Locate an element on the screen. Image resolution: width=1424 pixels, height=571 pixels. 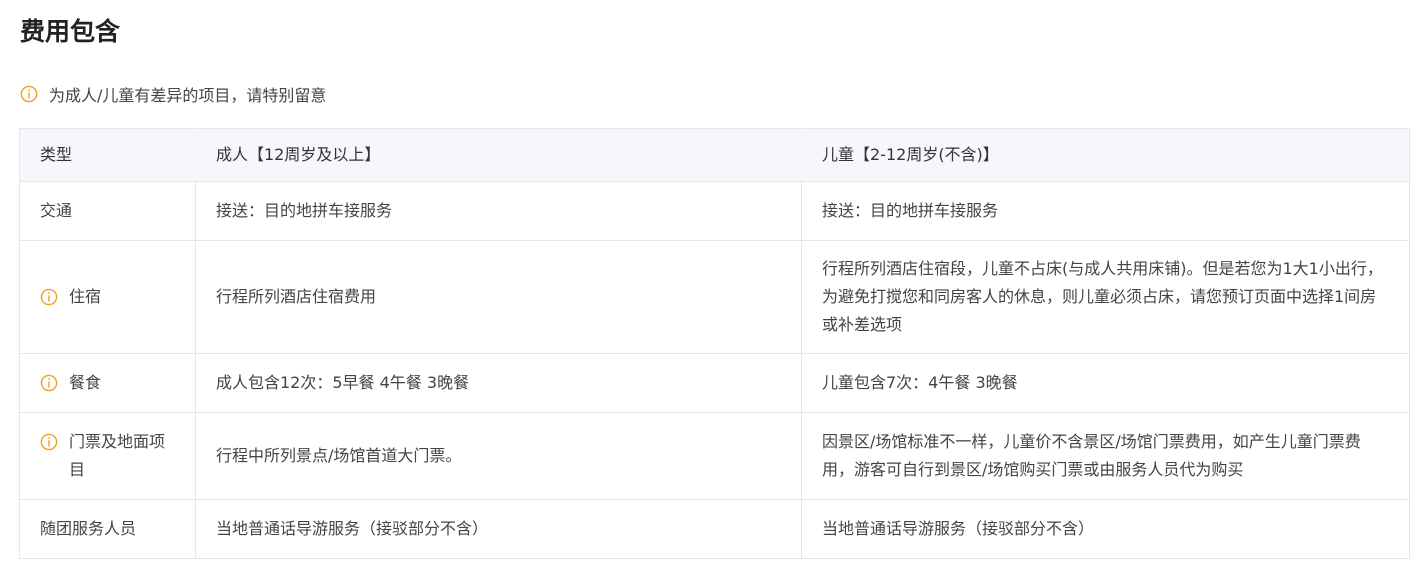
header-child: 儿童【2-12周岁(不含)】 is located at coordinates (1105, 155).